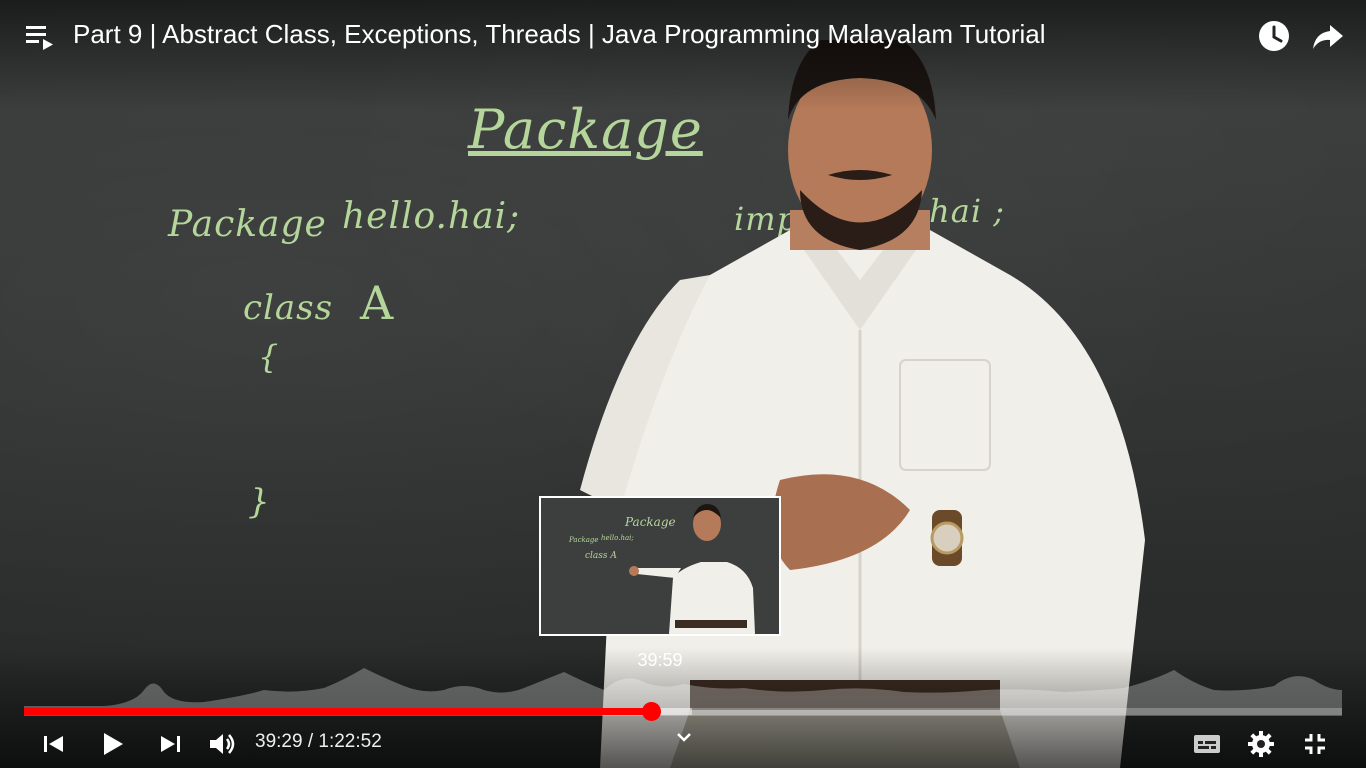  I want to click on progress-bar, so click(683, 711).